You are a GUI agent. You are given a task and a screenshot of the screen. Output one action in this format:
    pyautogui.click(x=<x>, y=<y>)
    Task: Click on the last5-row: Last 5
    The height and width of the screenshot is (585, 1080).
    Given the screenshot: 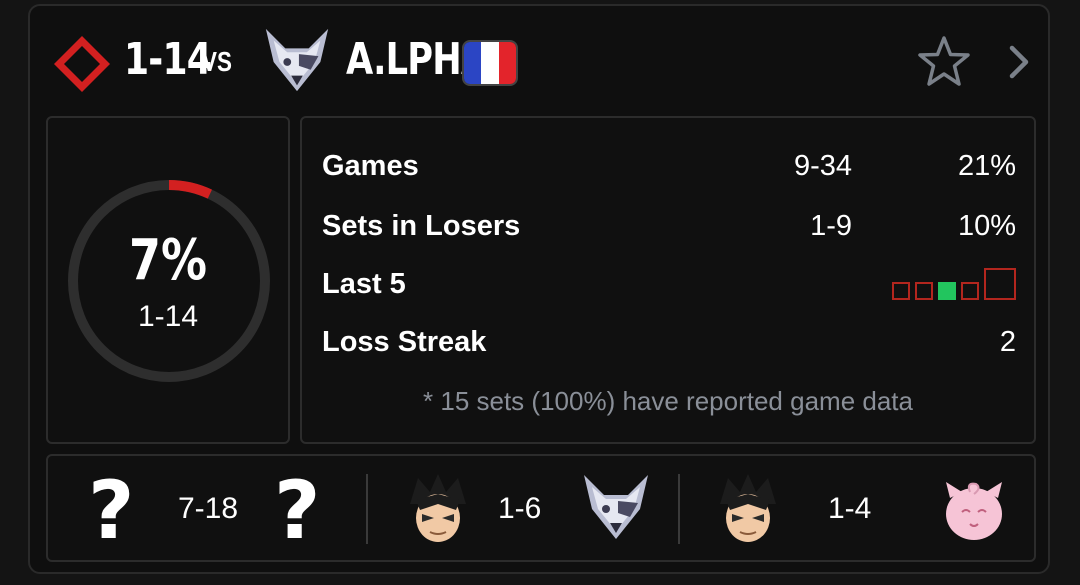 What is the action you would take?
    pyautogui.click(x=669, y=288)
    